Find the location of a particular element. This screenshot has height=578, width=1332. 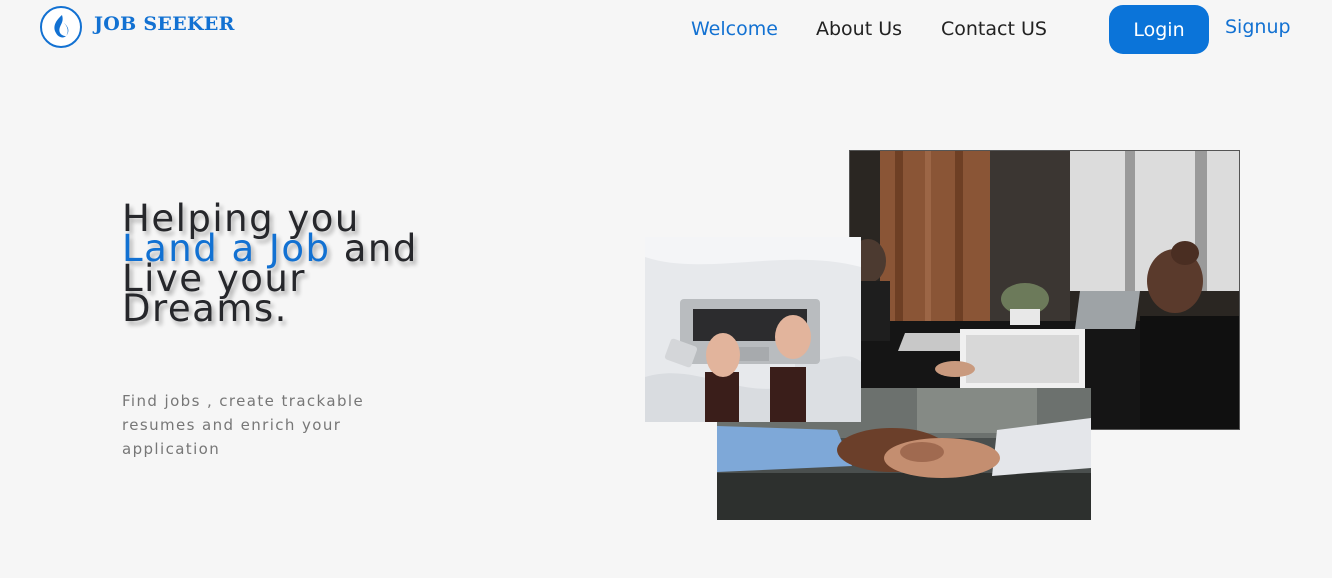

nav-link-contact-us: Contact US is located at coordinates (994, 29).